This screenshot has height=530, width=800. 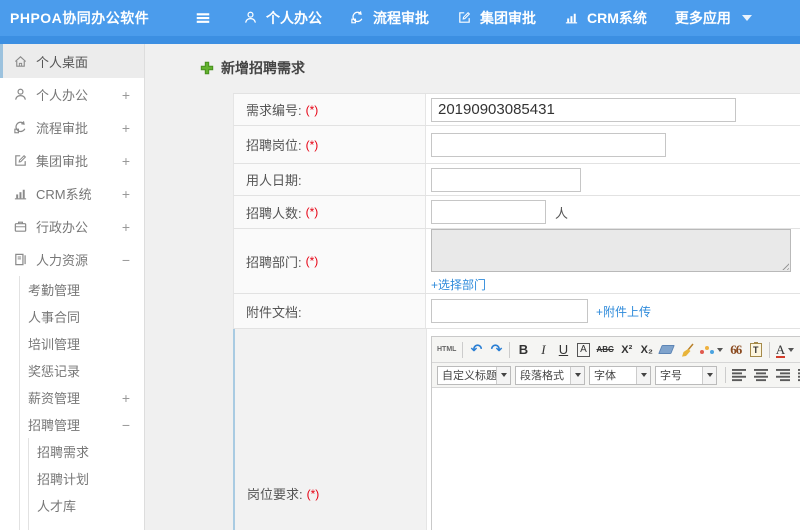 What do you see at coordinates (623, 311) in the screenshot?
I see `attachment-upload-link: +附件上传` at bounding box center [623, 311].